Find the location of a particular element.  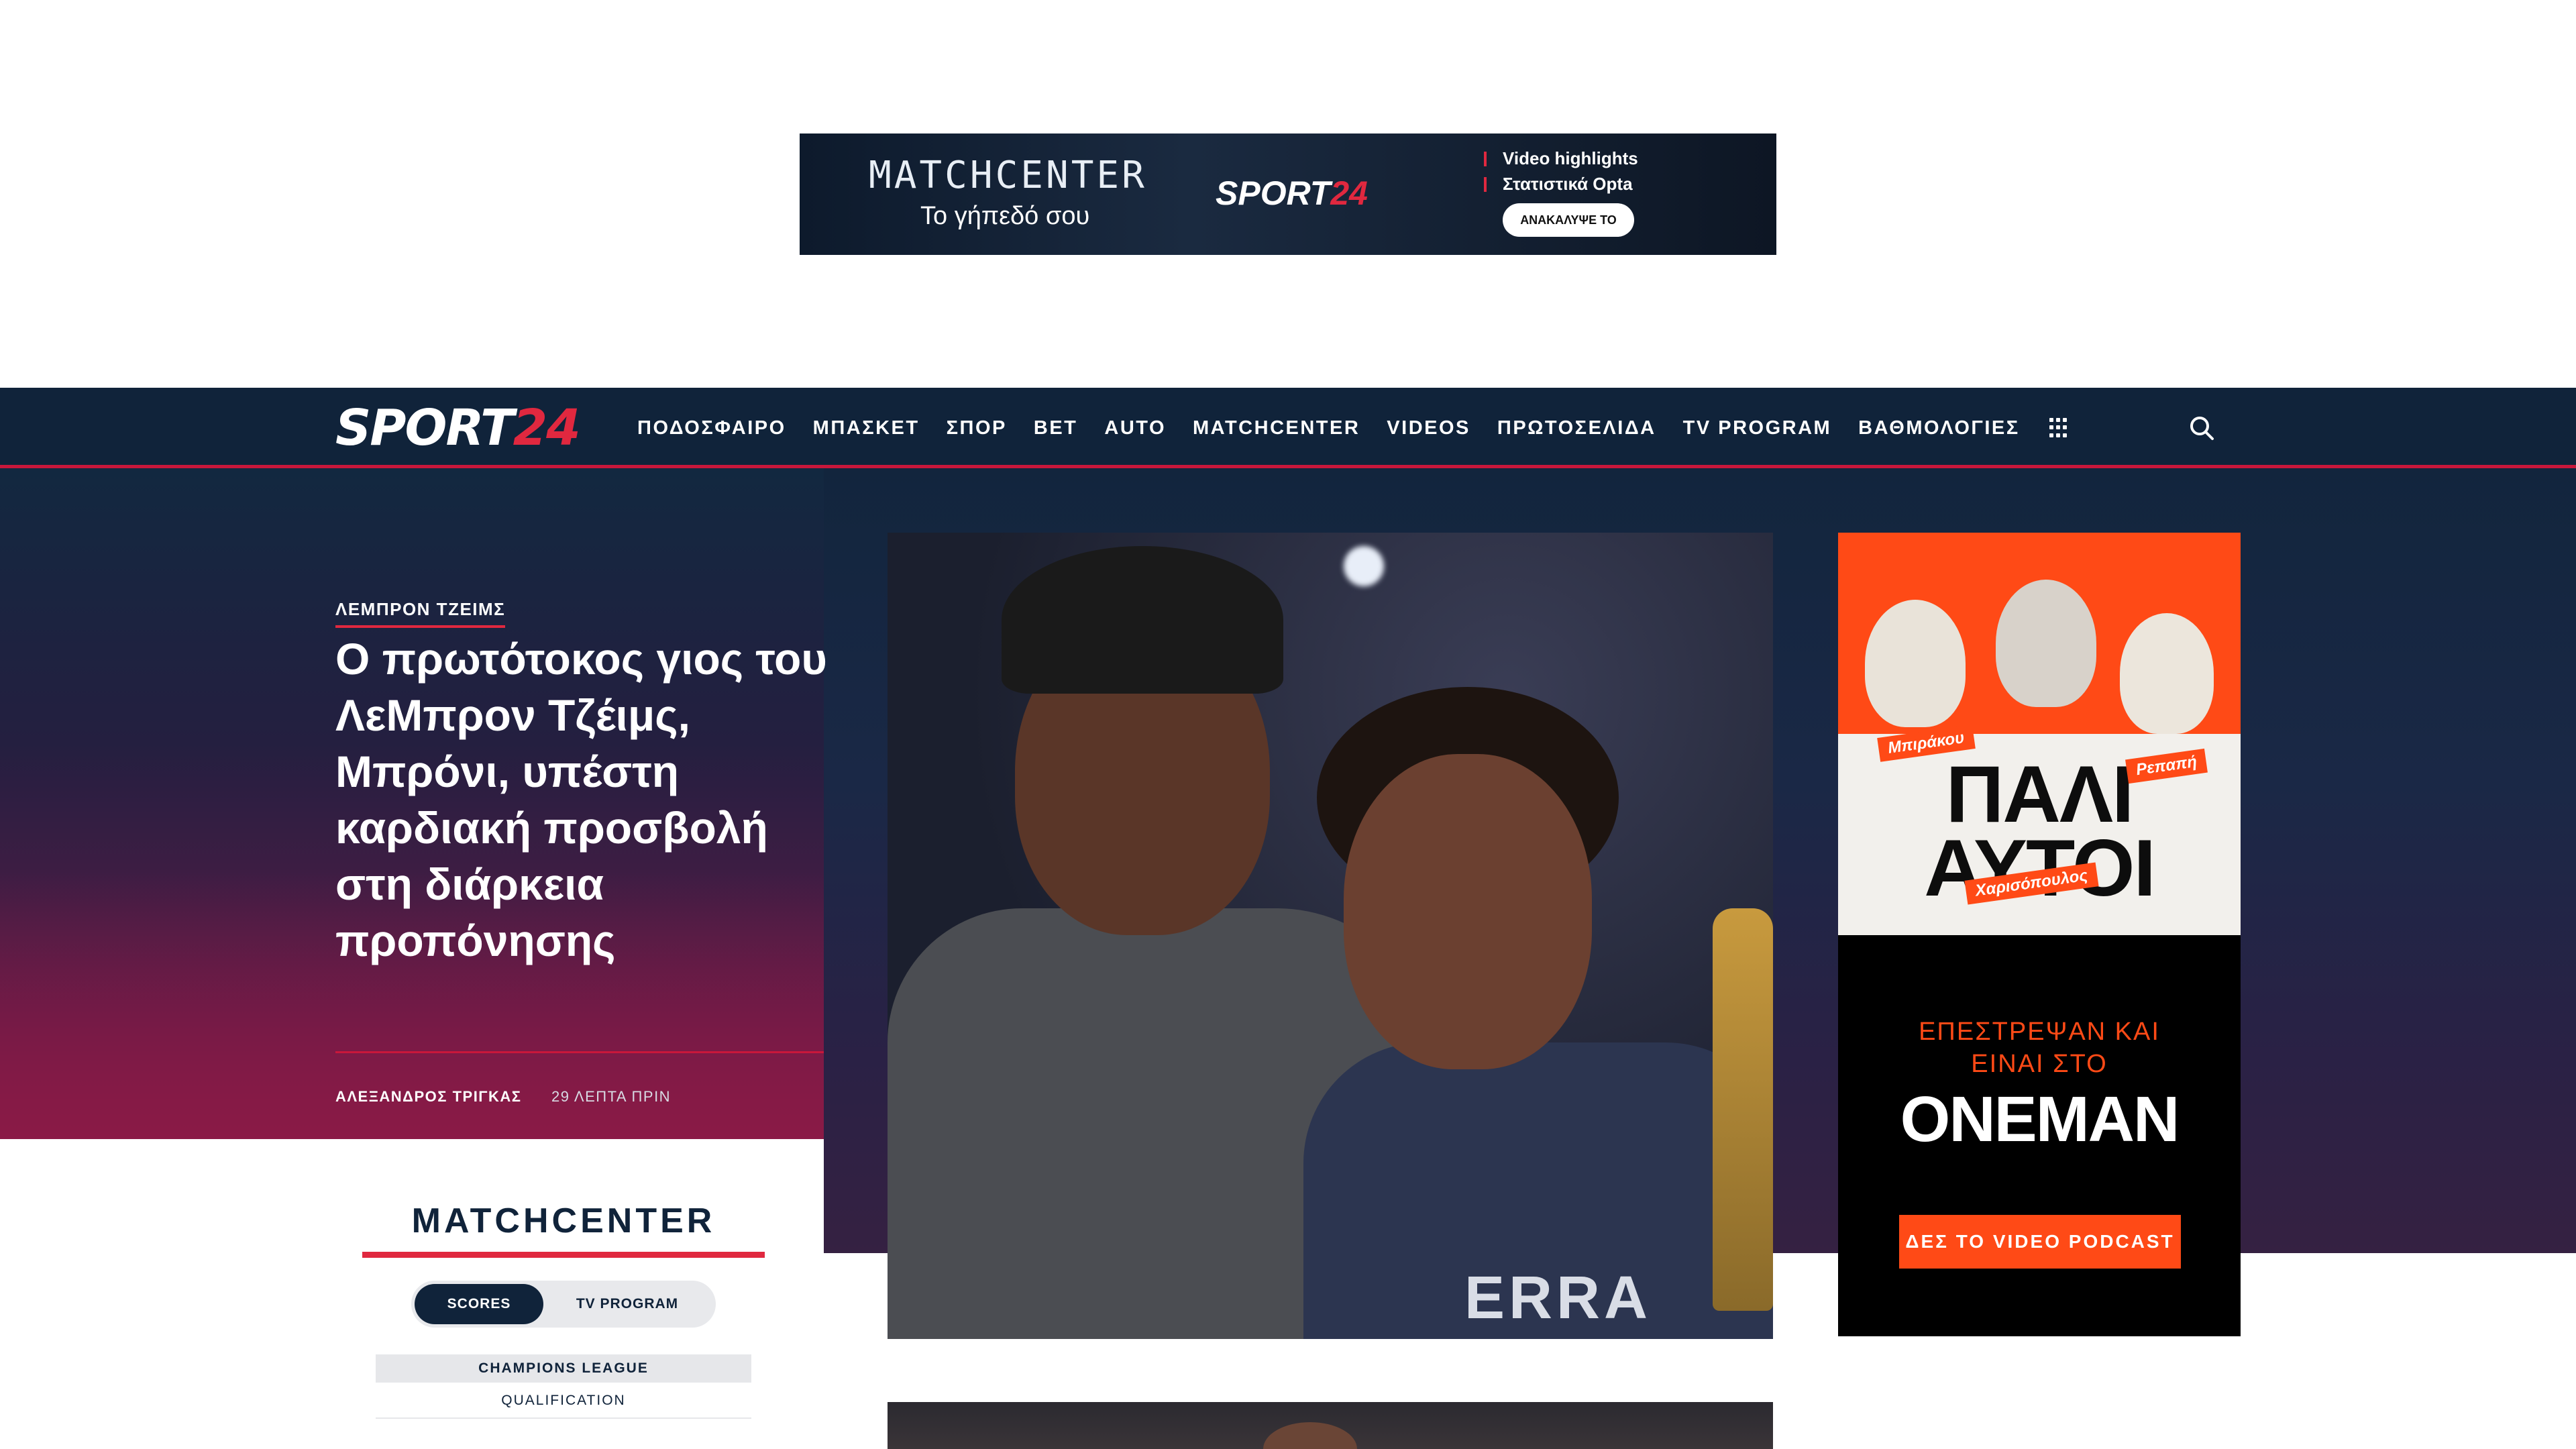

league-header: CHAMPIONS LEAGUE is located at coordinates (563, 1368).